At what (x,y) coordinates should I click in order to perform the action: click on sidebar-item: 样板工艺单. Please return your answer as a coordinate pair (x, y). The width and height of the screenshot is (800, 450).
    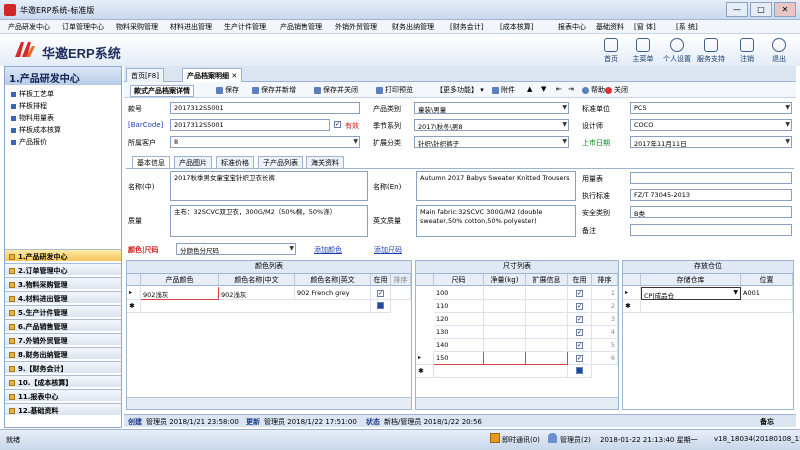
    Looking at the image, I should click on (32, 94).